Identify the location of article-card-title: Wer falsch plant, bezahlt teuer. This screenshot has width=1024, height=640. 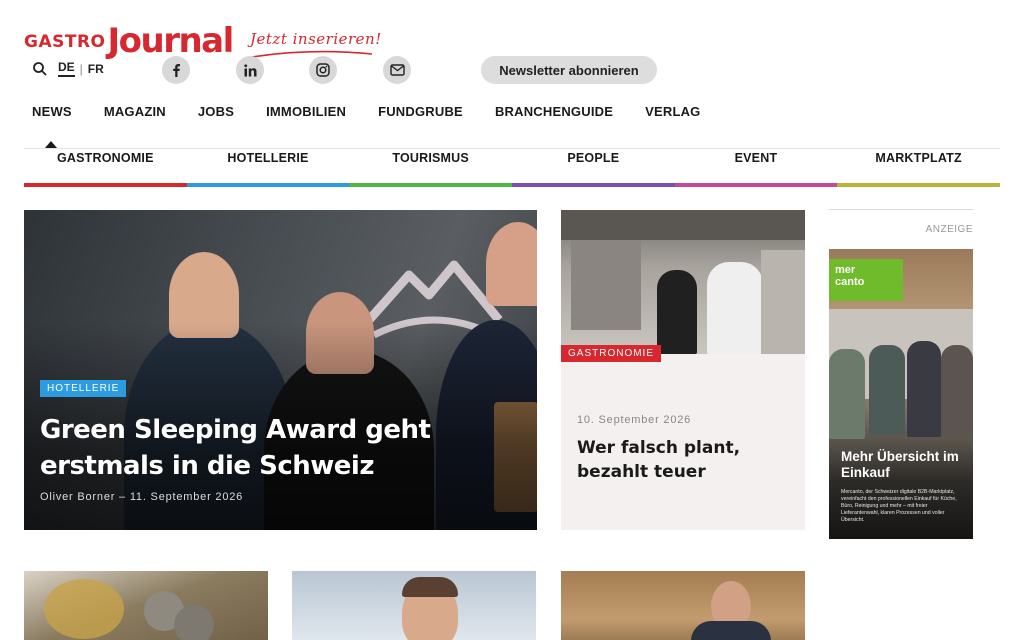
(682, 460).